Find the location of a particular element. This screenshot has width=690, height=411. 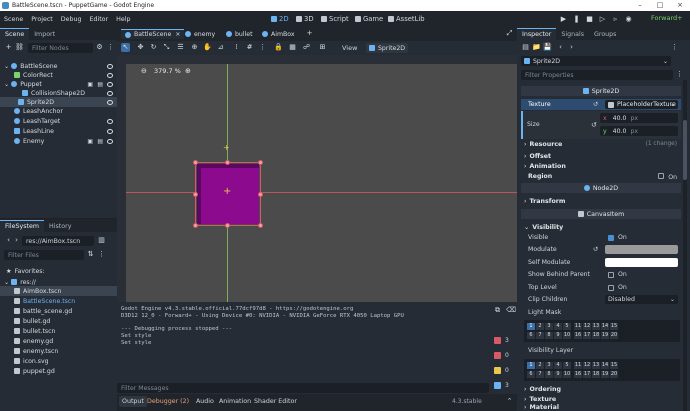

workspace-2d: 2D is located at coordinates (280, 19).